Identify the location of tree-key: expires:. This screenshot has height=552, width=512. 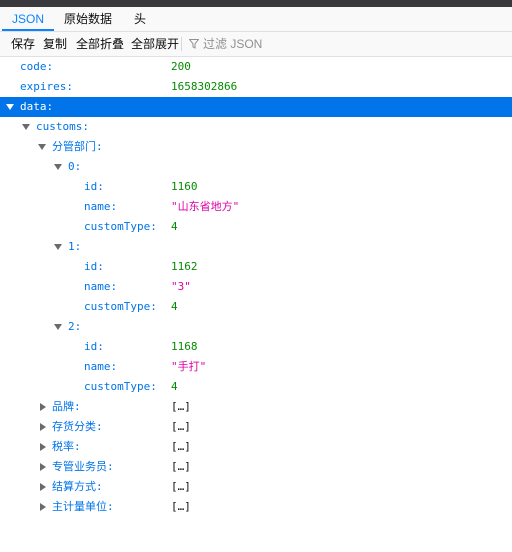
(46, 86).